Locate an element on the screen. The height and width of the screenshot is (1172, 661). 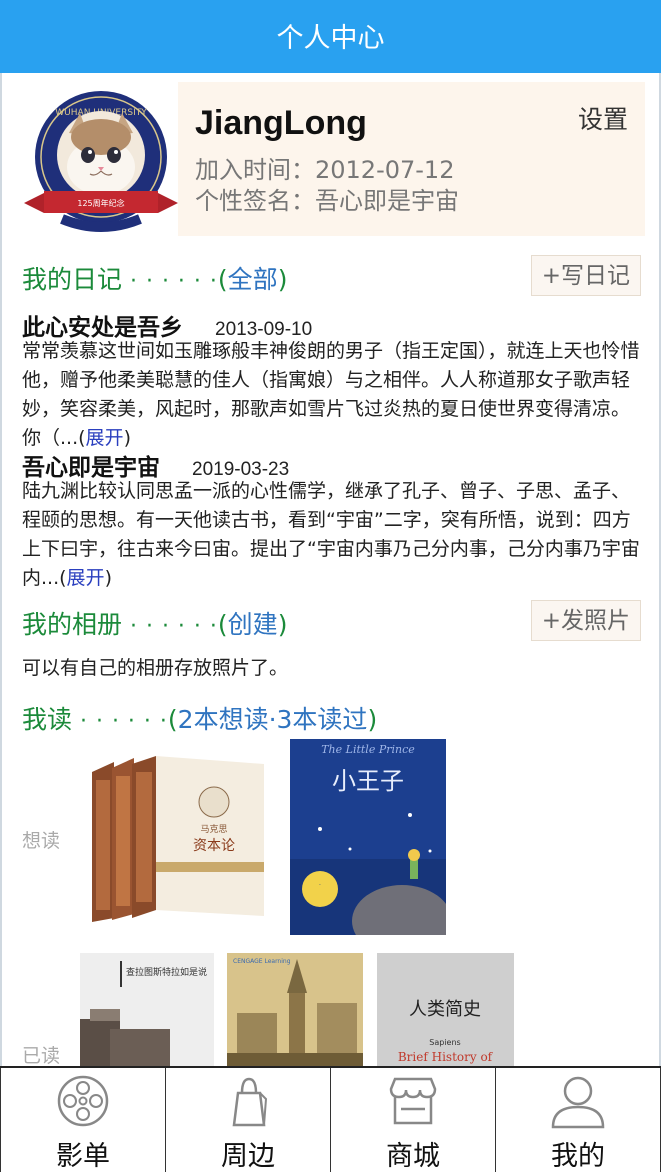
tab-merch: 周边 is located at coordinates (248, 1120).